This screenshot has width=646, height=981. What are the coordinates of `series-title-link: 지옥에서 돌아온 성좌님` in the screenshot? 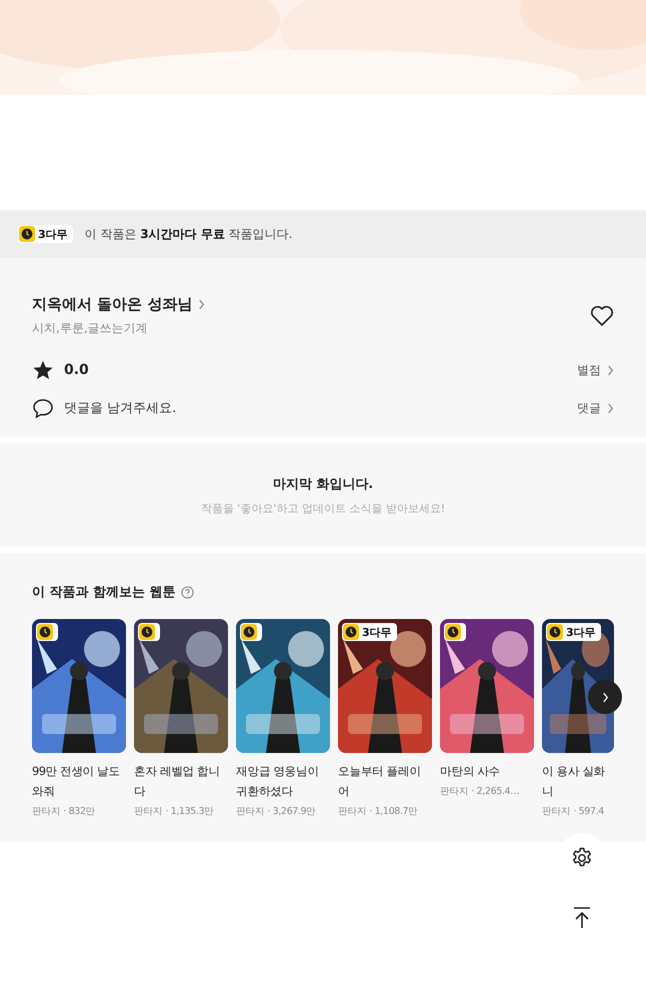 It's located at (119, 304).